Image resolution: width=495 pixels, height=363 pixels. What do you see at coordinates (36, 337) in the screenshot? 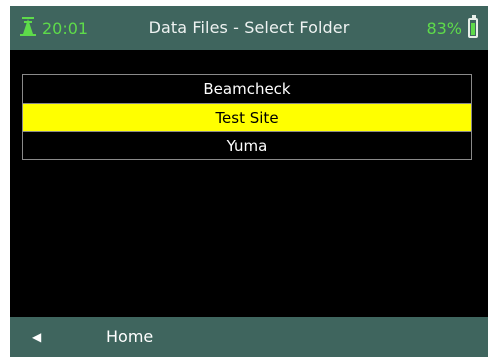
I see `left-arrow-icon: ◀` at bounding box center [36, 337].